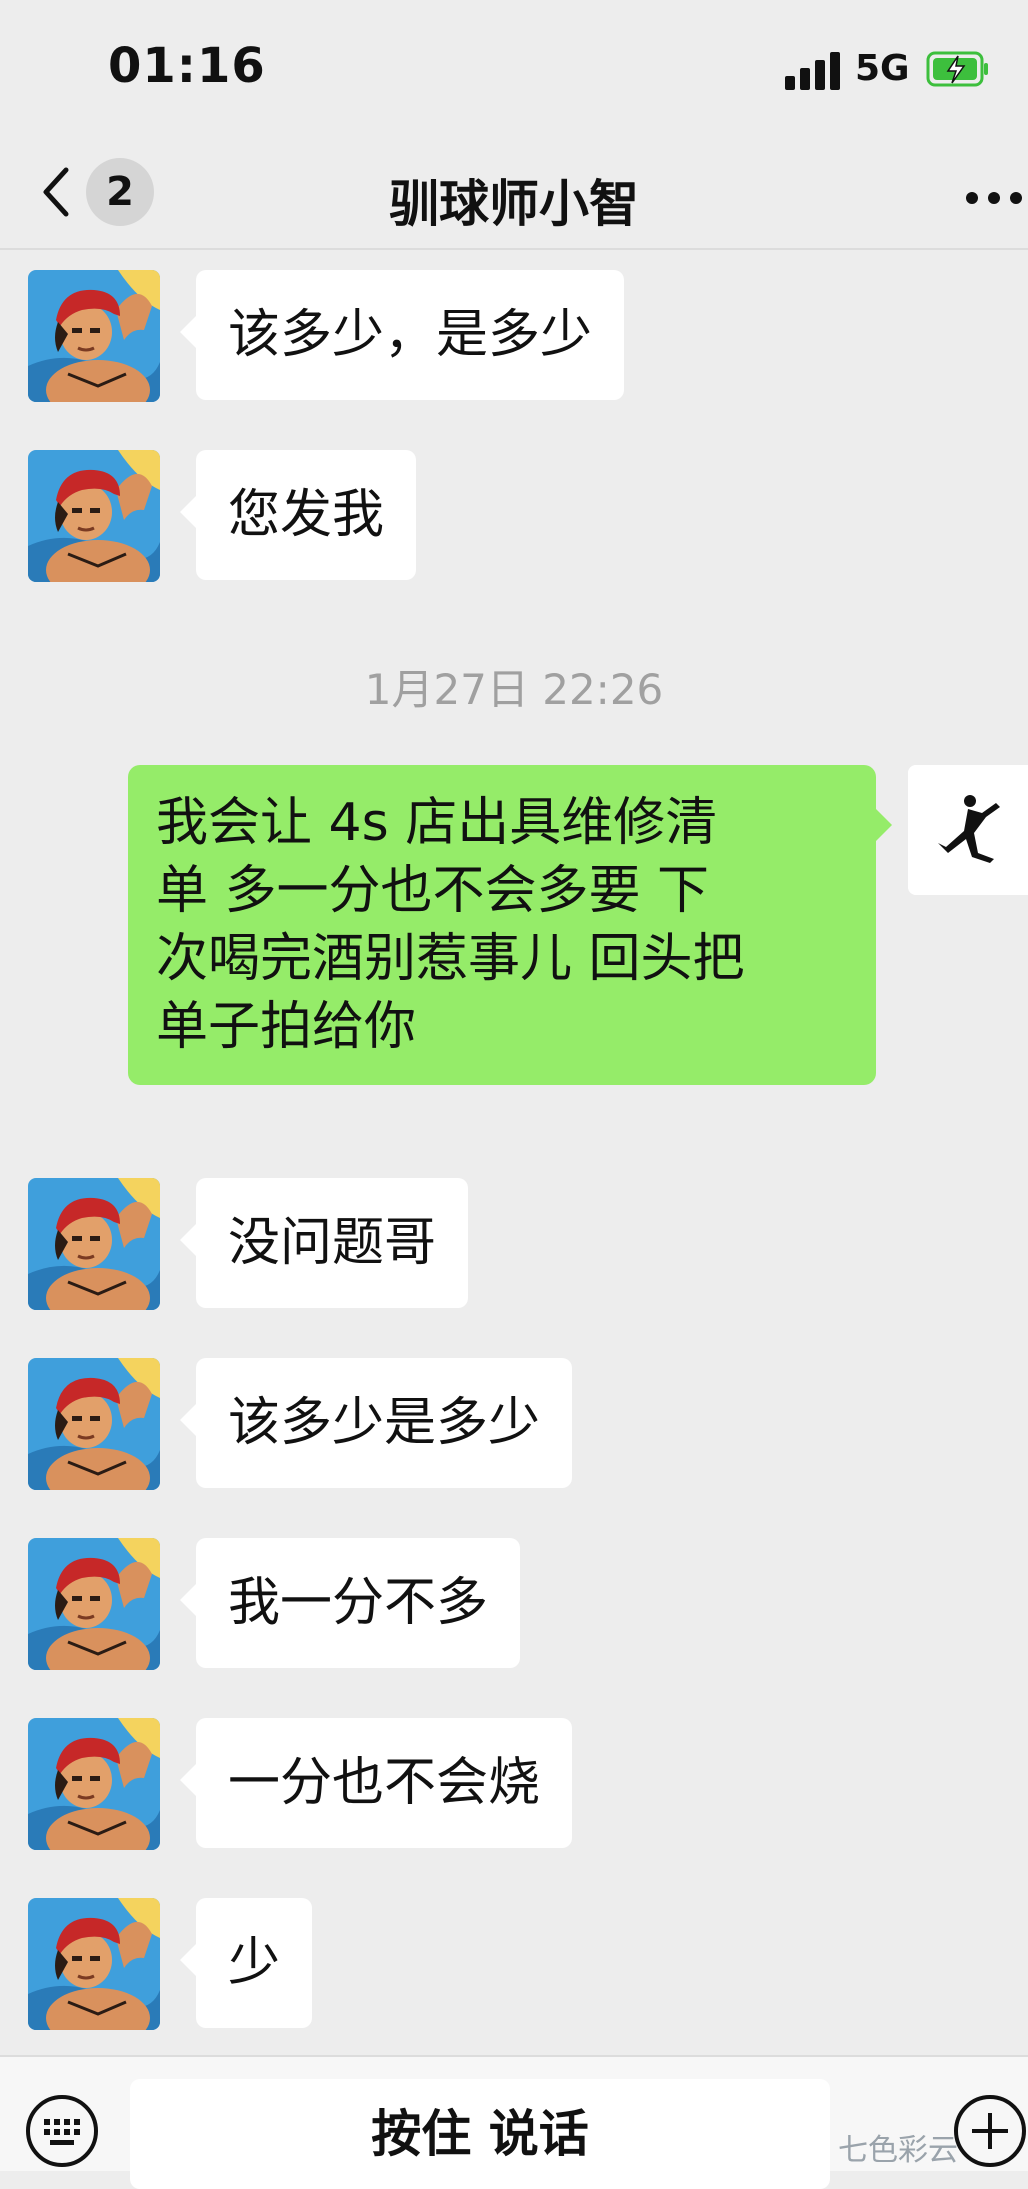 The image size is (1028, 2189). I want to click on network-type: 5G, so click(882, 68).